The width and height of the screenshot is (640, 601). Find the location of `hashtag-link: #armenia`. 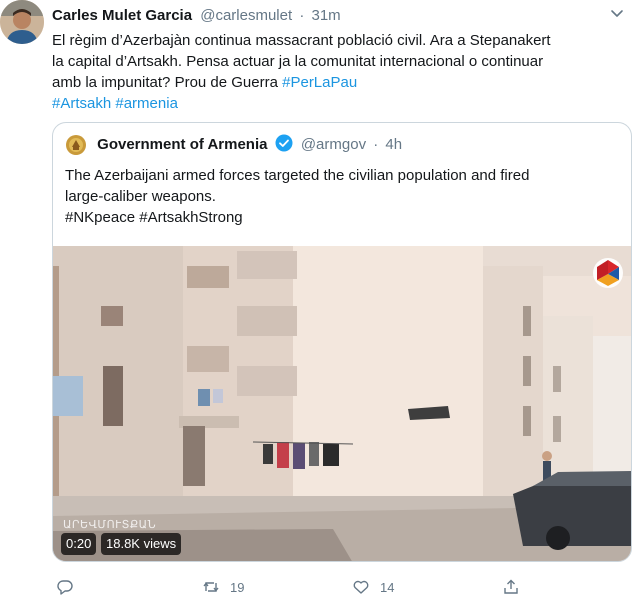

hashtag-link: #armenia is located at coordinates (146, 103).